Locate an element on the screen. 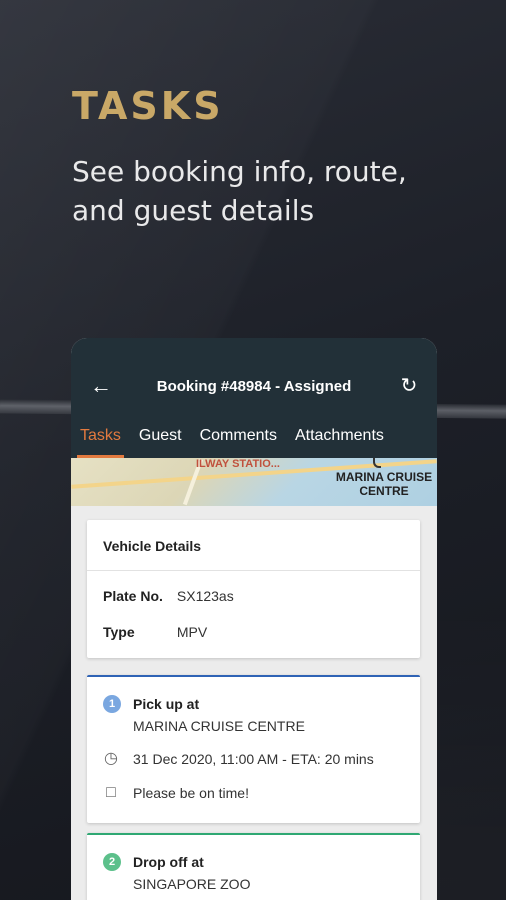 Image resolution: width=506 pixels, height=900 pixels. task-label: Drop off at is located at coordinates (168, 862).